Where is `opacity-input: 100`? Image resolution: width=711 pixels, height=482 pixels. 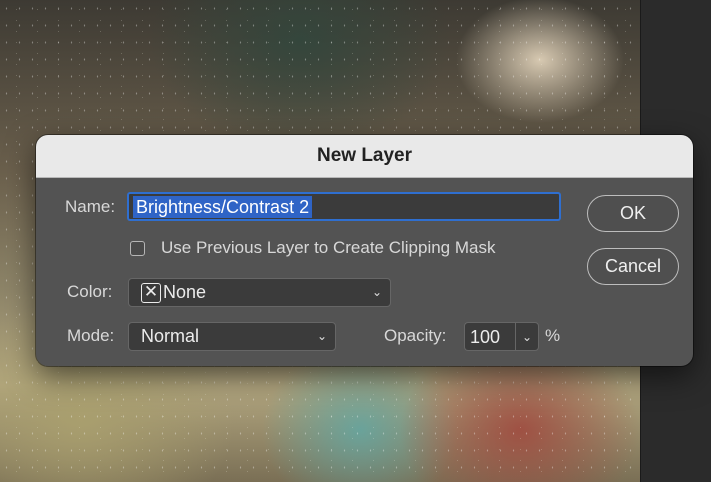
opacity-input: 100 is located at coordinates (489, 336).